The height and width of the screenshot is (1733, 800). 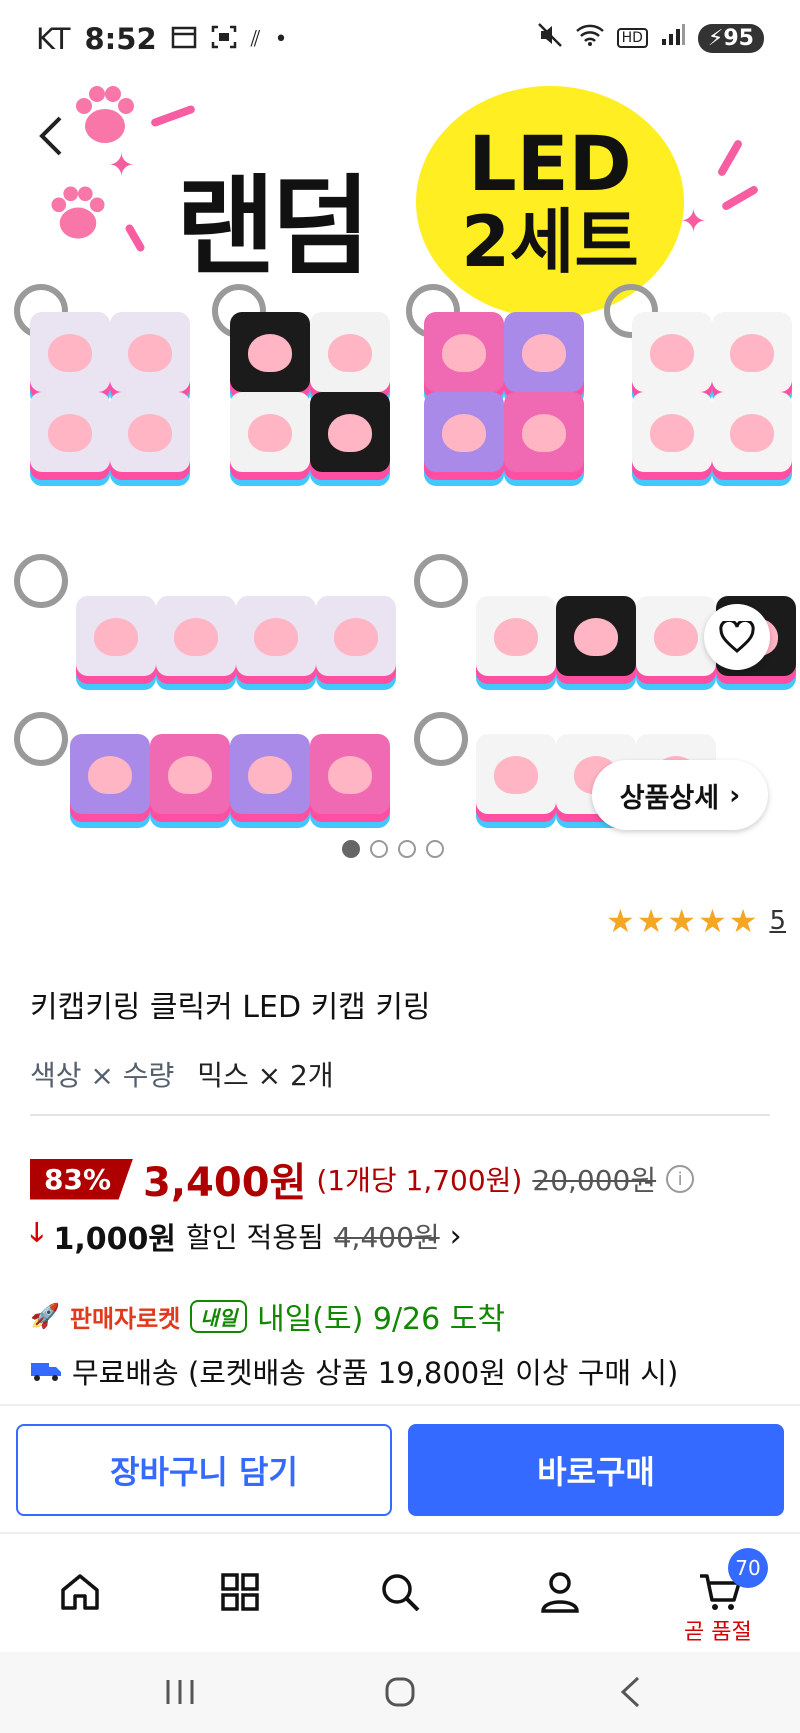 I want to click on price-row: 83% 3,400원 (1개당 1,700원) 20,000원 i, so click(x=362, y=1179).